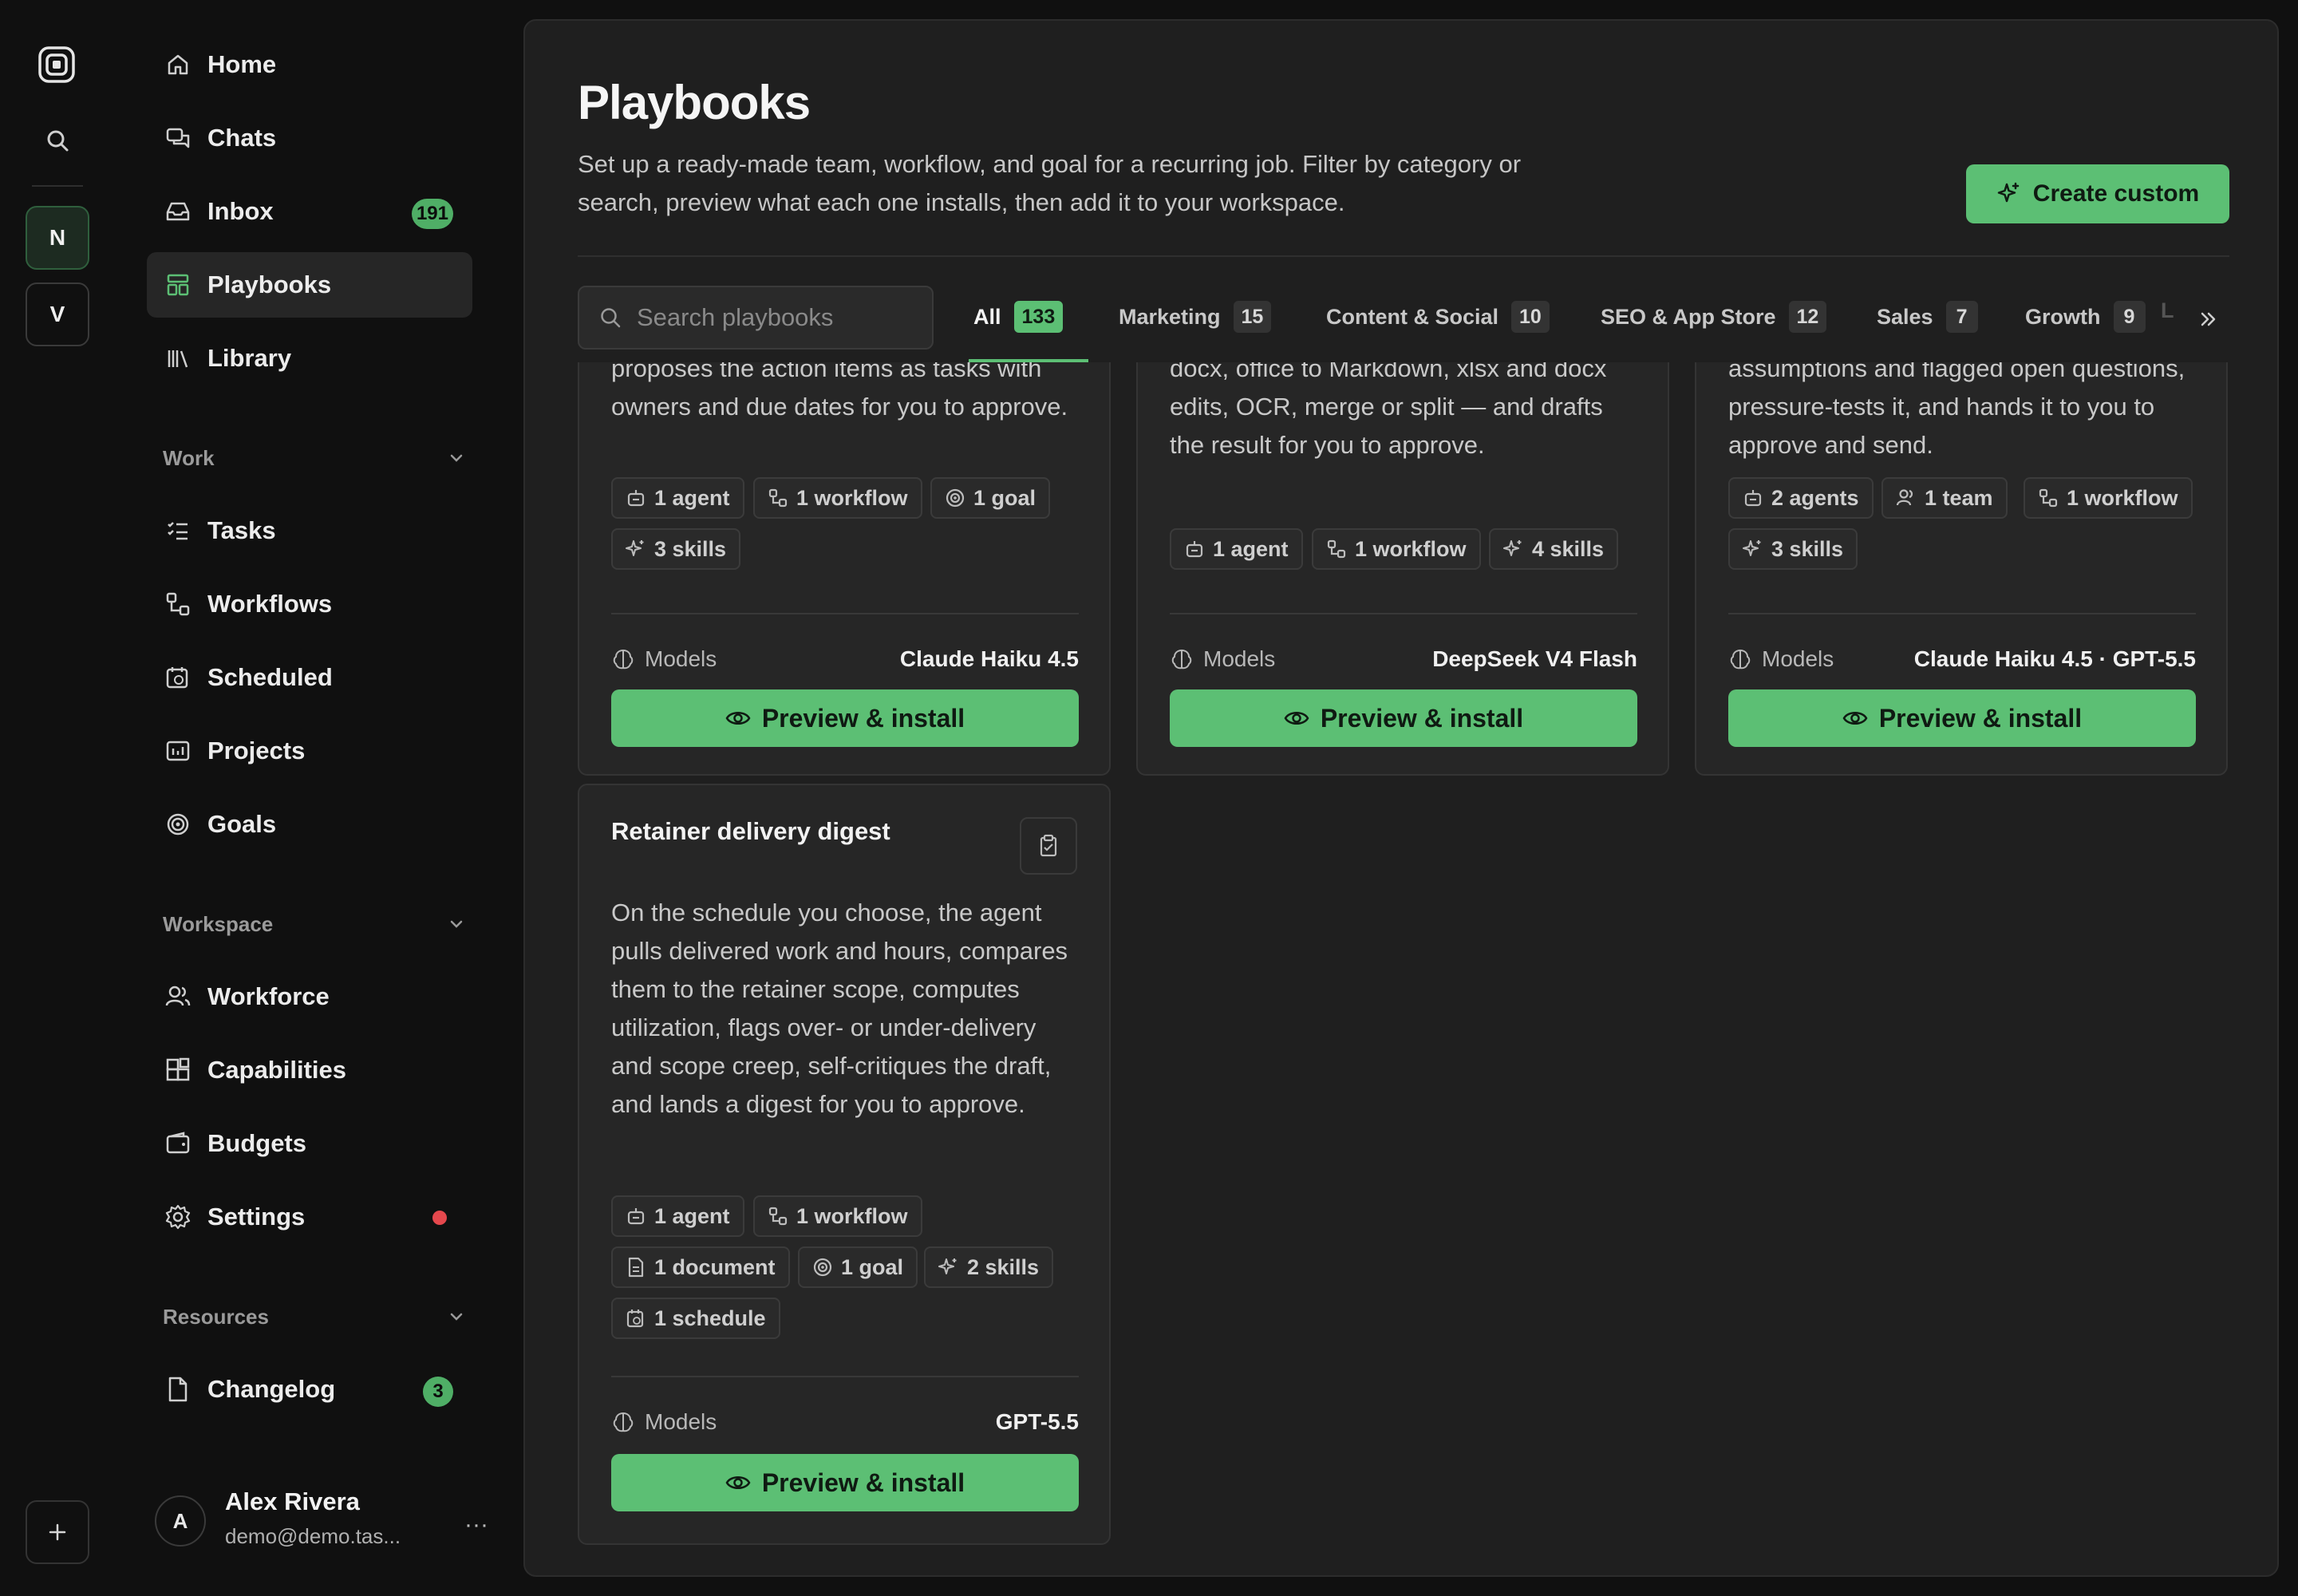 The image size is (2298, 1596). Describe the element at coordinates (309, 824) in the screenshot. I see `sidebar-item-goals: Goals` at that location.